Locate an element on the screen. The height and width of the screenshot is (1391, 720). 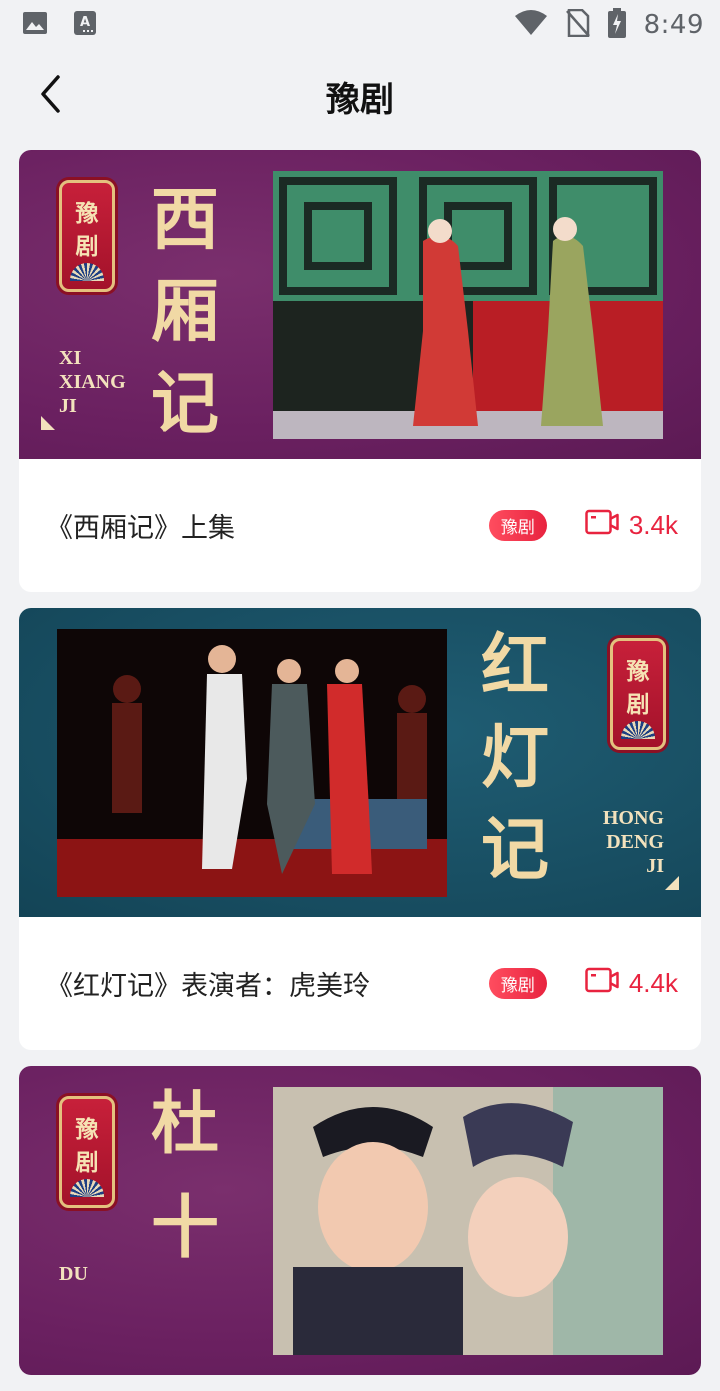
svg-text: A is located at coordinates (85, 22).